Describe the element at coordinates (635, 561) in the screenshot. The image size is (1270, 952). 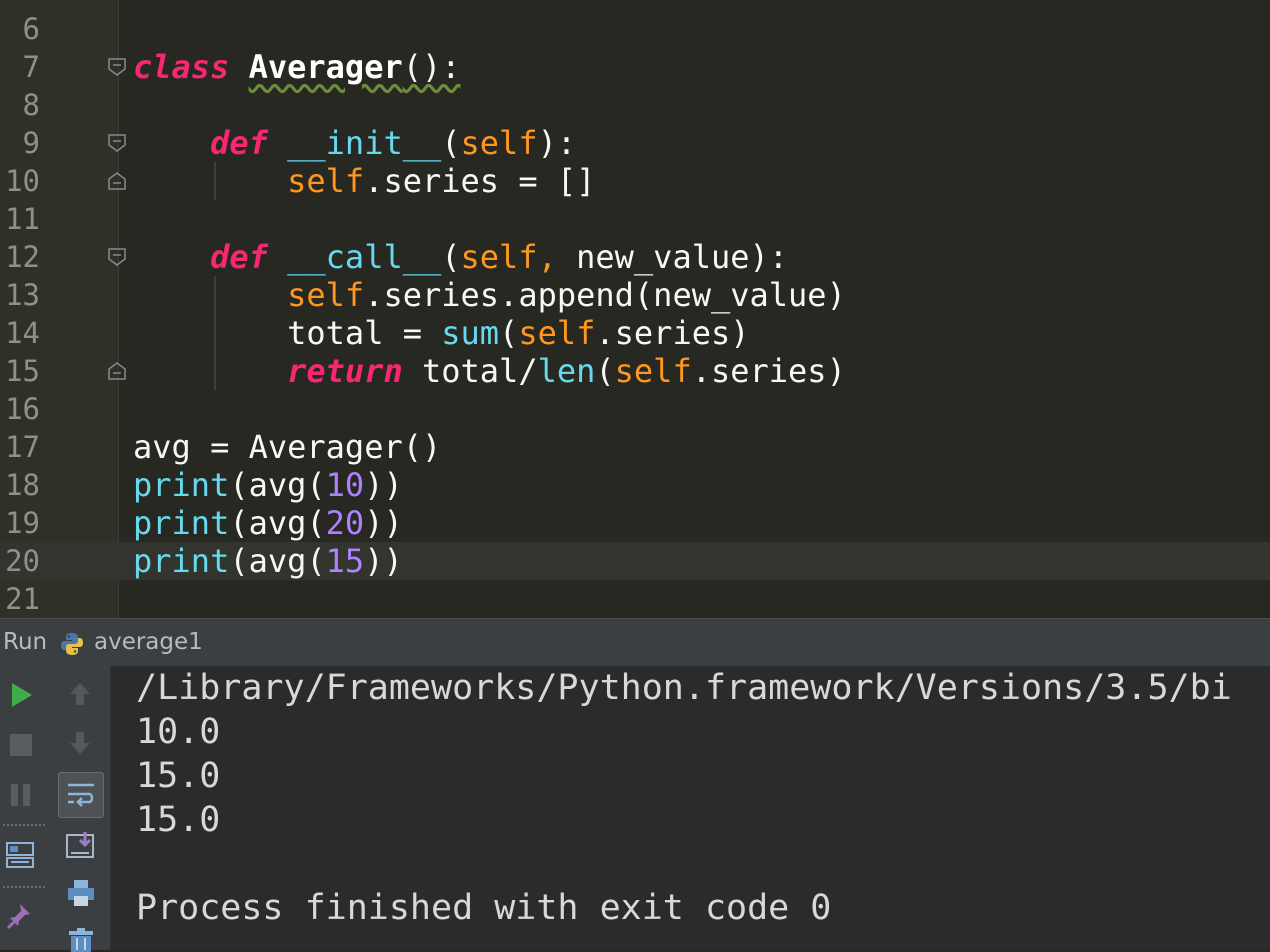
I see `current-line: 20 print(avg(15))` at that location.